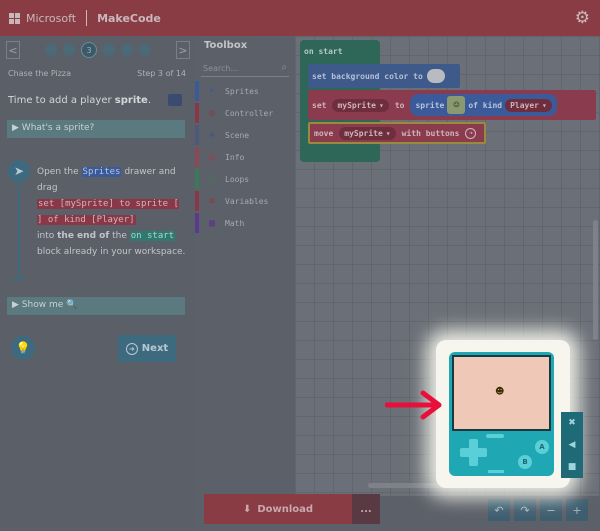 This screenshot has height=531, width=600. What do you see at coordinates (483, 105) in the screenshot?
I see `sprite-image-field: sprite ☺ of kind Player ▾` at bounding box center [483, 105].